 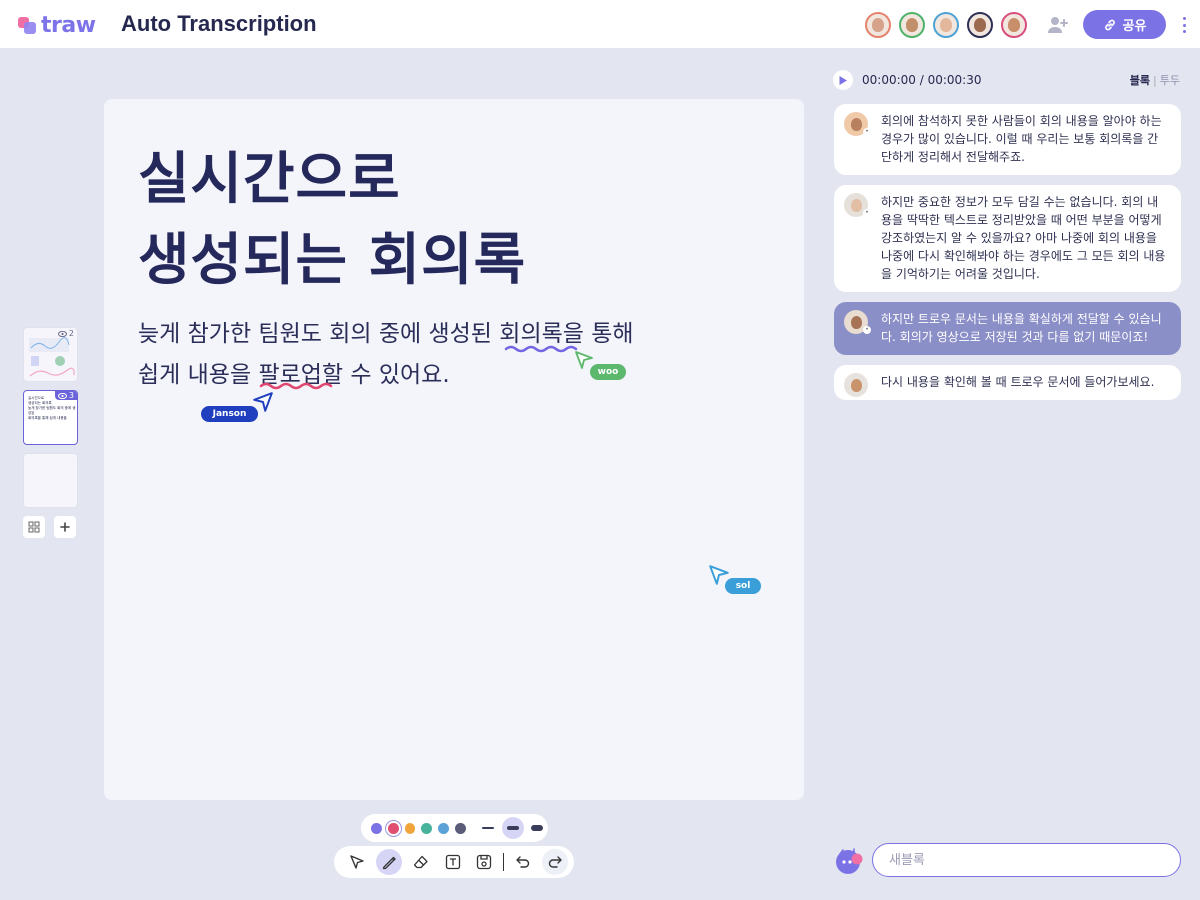 I want to click on medium-stroke-icon, so click(x=512, y=828).